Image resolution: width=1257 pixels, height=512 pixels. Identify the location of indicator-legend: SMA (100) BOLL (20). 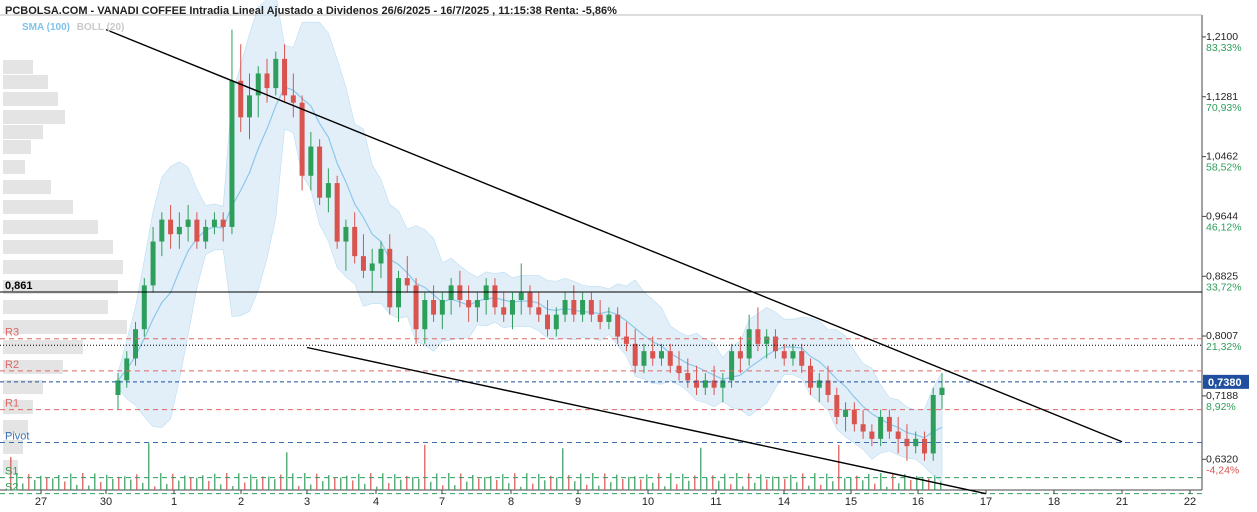
(73, 27).